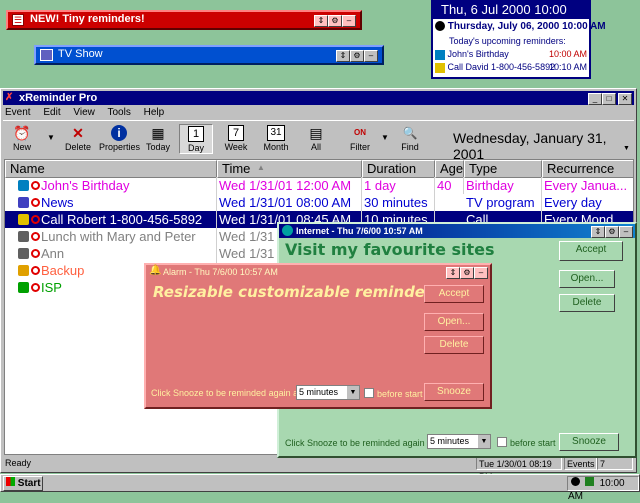 This screenshot has height=503, width=640. I want to click on recurring-icon, so click(35, 253).